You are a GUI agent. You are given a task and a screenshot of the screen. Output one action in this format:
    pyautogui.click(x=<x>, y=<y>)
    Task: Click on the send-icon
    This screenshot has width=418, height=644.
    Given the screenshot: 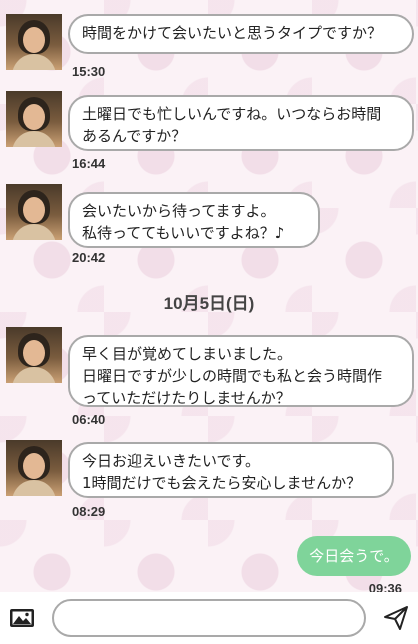 What is the action you would take?
    pyautogui.click(x=396, y=618)
    